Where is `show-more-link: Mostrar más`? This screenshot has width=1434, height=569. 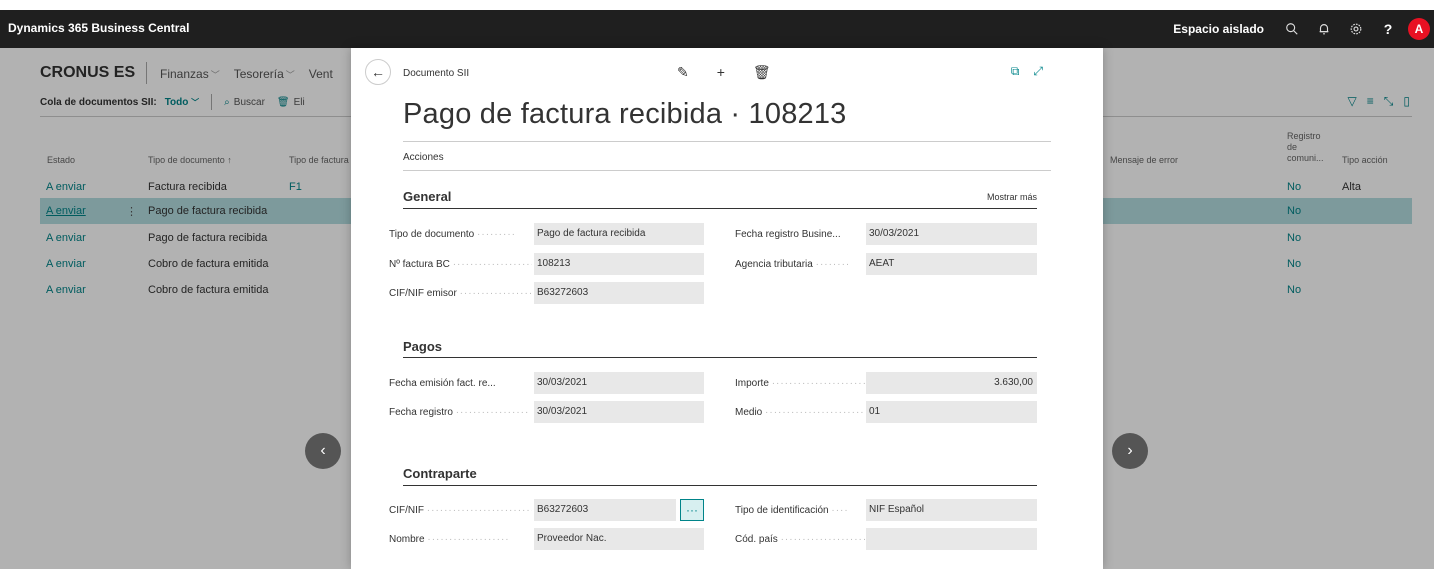 show-more-link: Mostrar más is located at coordinates (1012, 197).